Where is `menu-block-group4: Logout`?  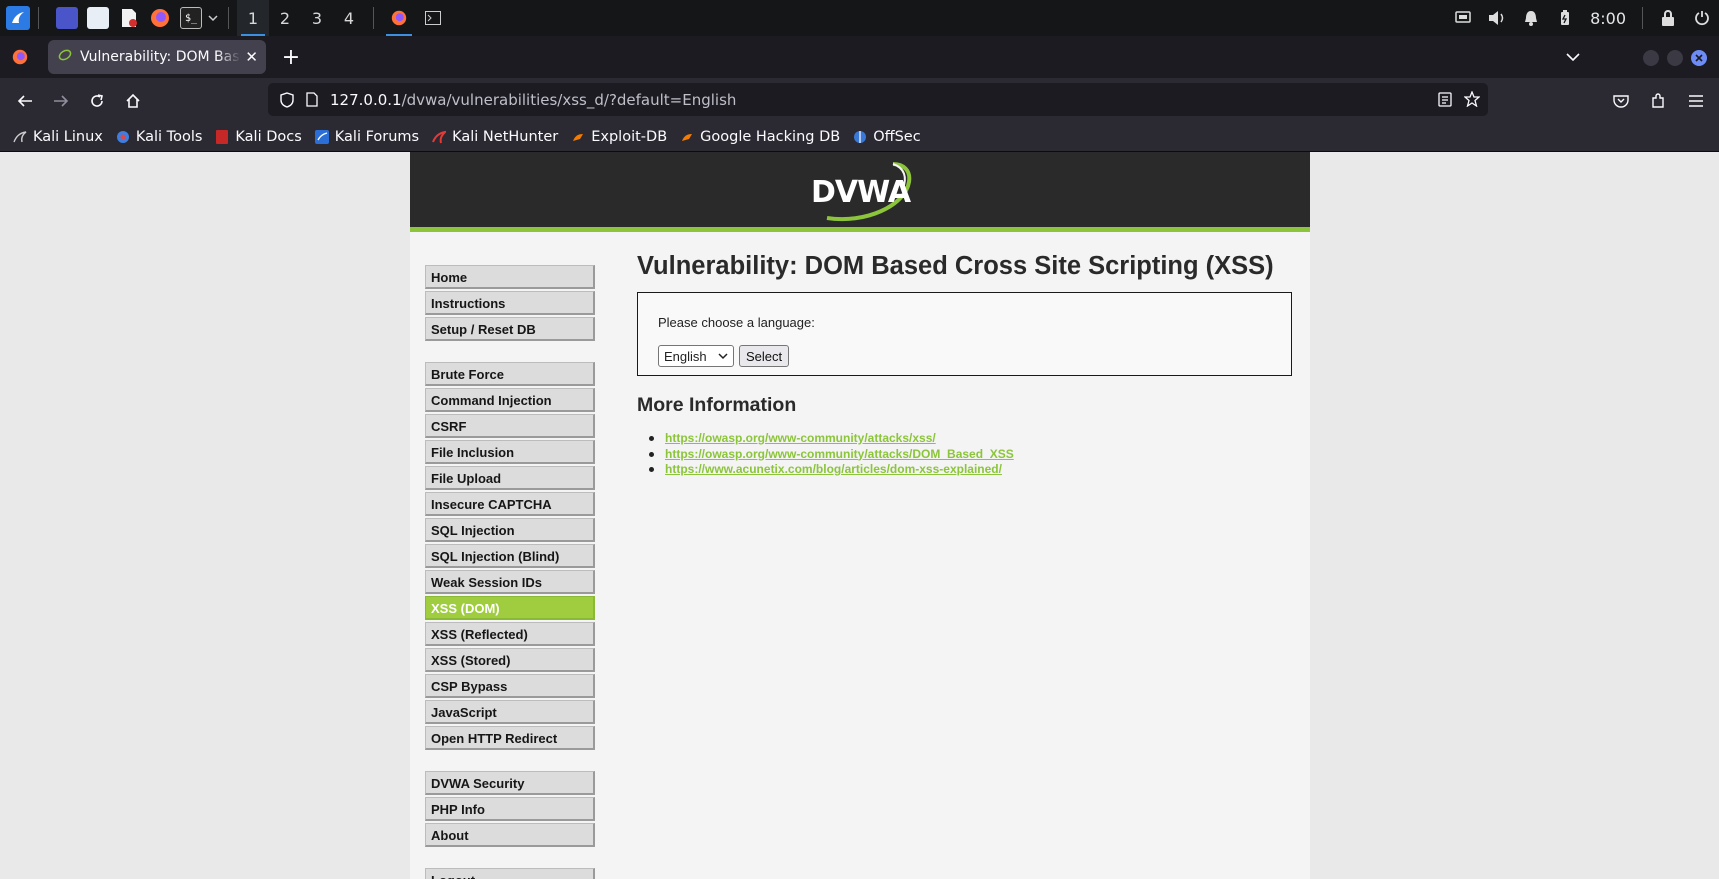 menu-block-group4: Logout is located at coordinates (510, 873).